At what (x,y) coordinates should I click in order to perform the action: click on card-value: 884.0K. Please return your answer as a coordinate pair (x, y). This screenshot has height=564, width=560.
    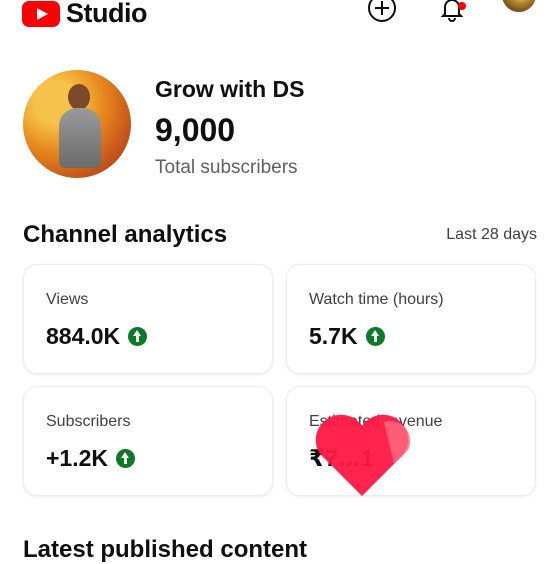
    Looking at the image, I should click on (97, 336).